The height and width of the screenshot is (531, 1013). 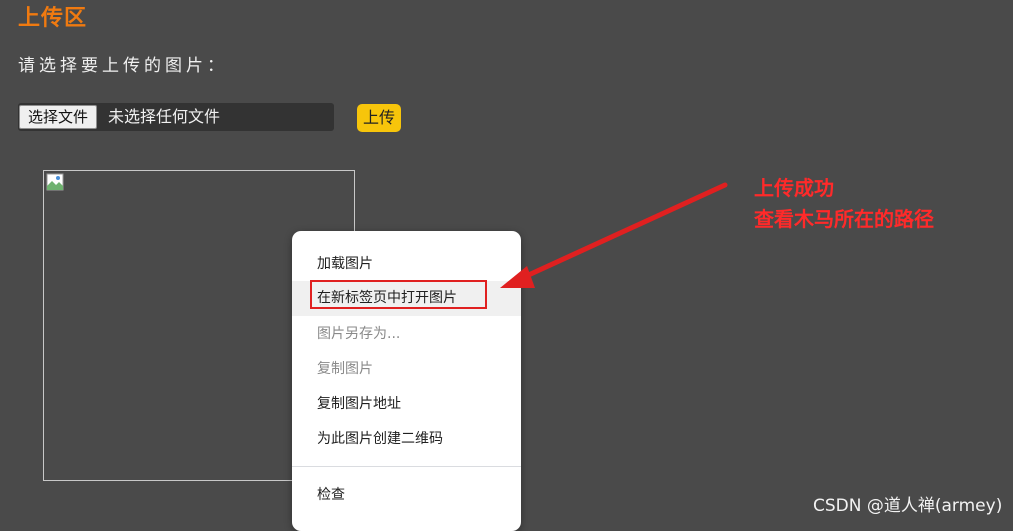 I want to click on menu-item-load-image: 加载图片, so click(x=406, y=264).